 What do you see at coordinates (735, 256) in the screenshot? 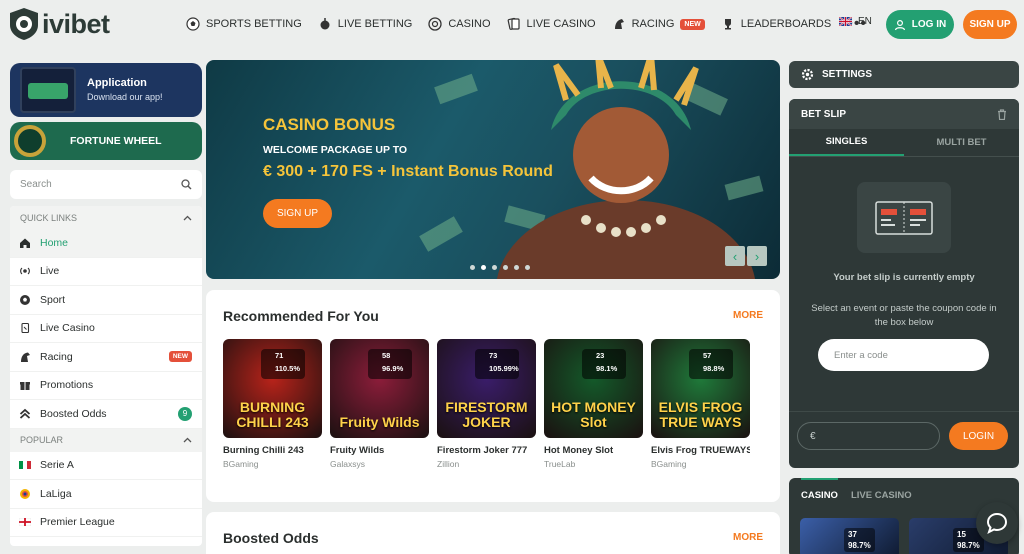
I see `chevron-left-icon: ‹` at bounding box center [735, 256].